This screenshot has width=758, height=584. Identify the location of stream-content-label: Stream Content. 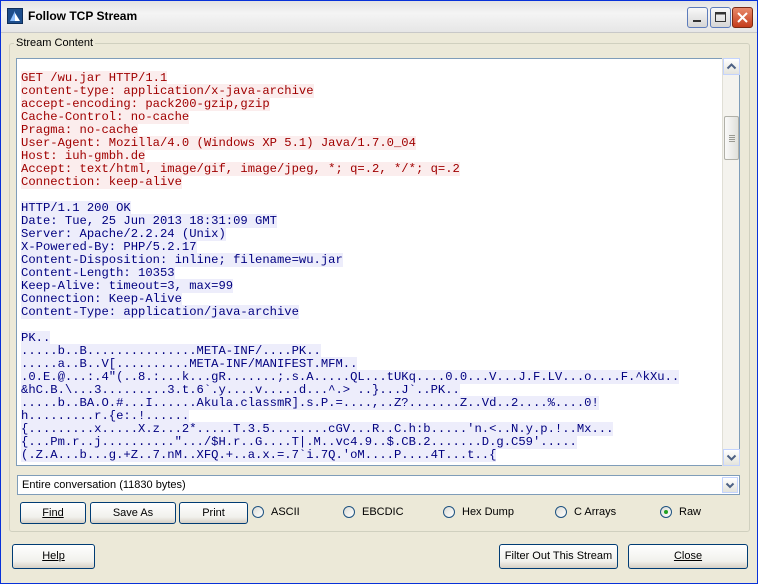
(55, 43).